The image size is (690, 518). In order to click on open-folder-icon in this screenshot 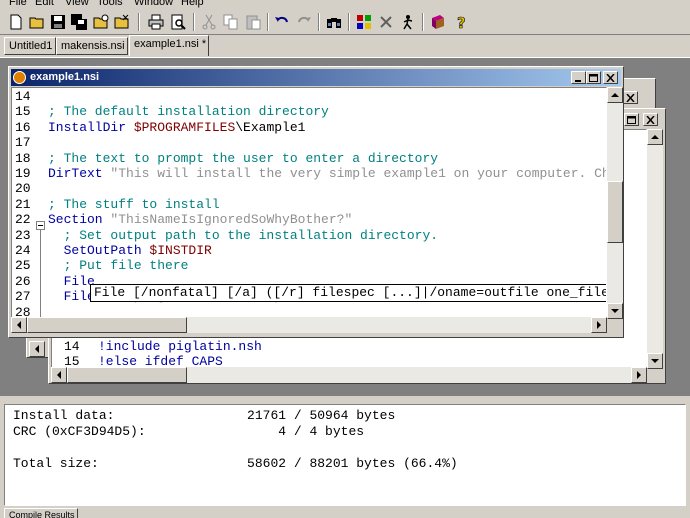, I will do `click(37, 22)`.